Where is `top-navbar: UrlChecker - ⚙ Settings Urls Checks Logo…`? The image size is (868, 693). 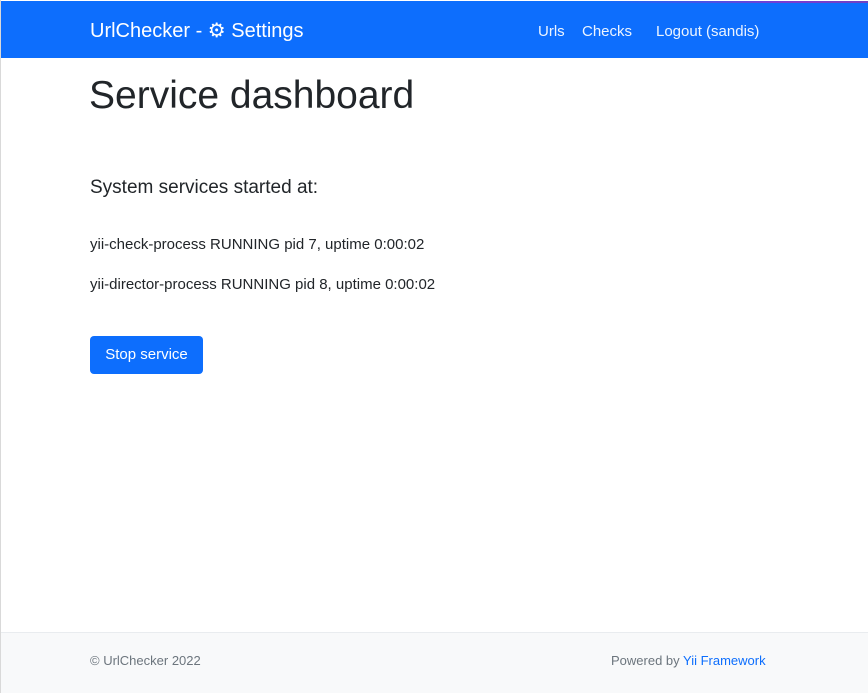
top-navbar: UrlChecker - ⚙ Settings Urls Checks Logo… is located at coordinates (434, 29).